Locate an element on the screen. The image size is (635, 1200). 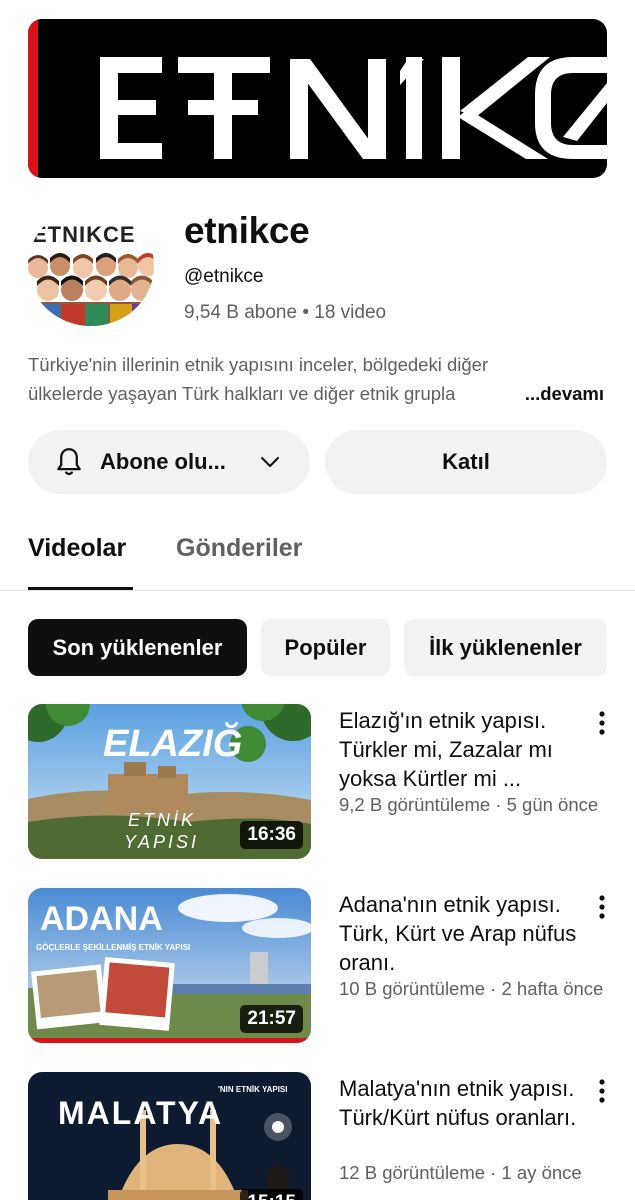
active-tab-indicator is located at coordinates (80, 588).